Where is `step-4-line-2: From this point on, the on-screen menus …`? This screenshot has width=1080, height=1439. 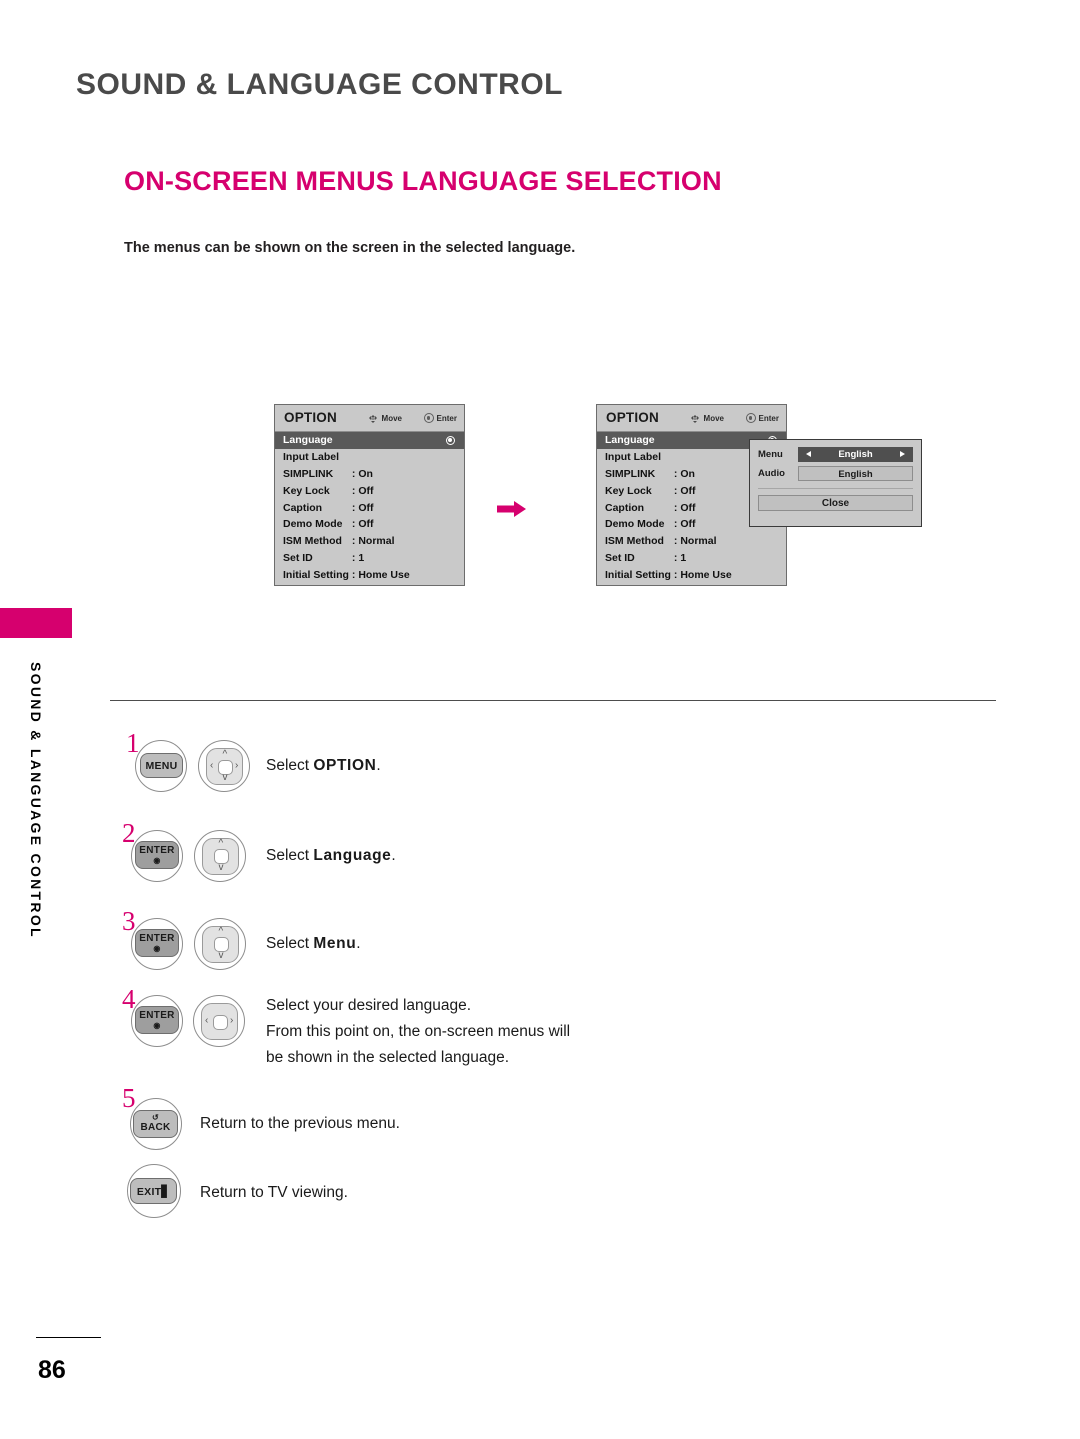
step-4-line-2: From this point on, the on-screen menus … is located at coordinates (418, 1031).